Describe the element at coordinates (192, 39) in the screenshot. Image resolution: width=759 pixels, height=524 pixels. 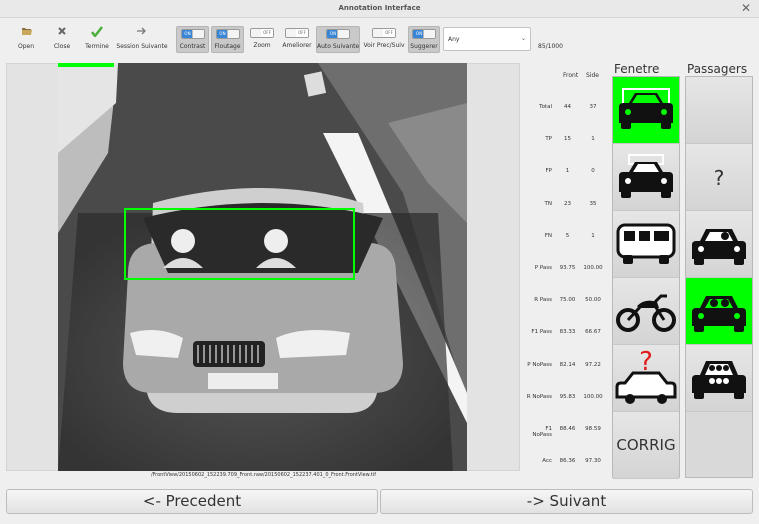
I see `contrast-toggle: ON Contrast` at that location.